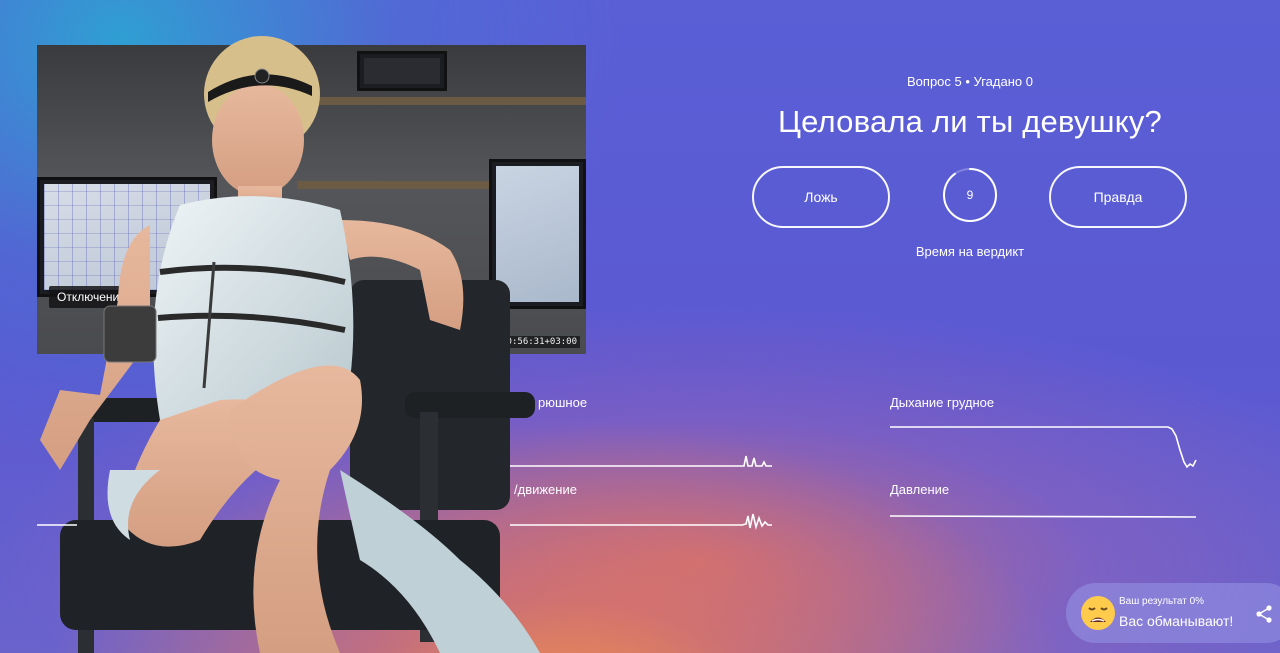 Image resolution: width=1280 pixels, height=653 pixels. Describe the element at coordinates (1264, 614) in the screenshot. I see `share-icon` at that location.